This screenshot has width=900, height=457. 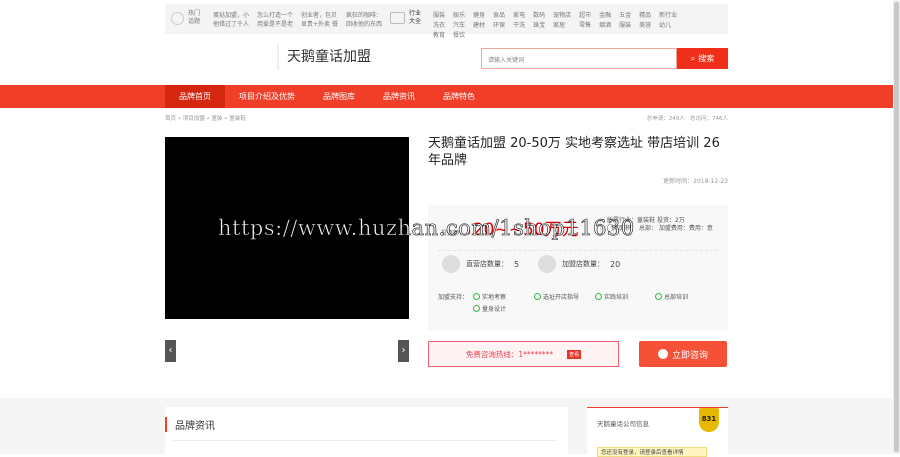 I want to click on search-icon: ⌕, so click(x=693, y=58).